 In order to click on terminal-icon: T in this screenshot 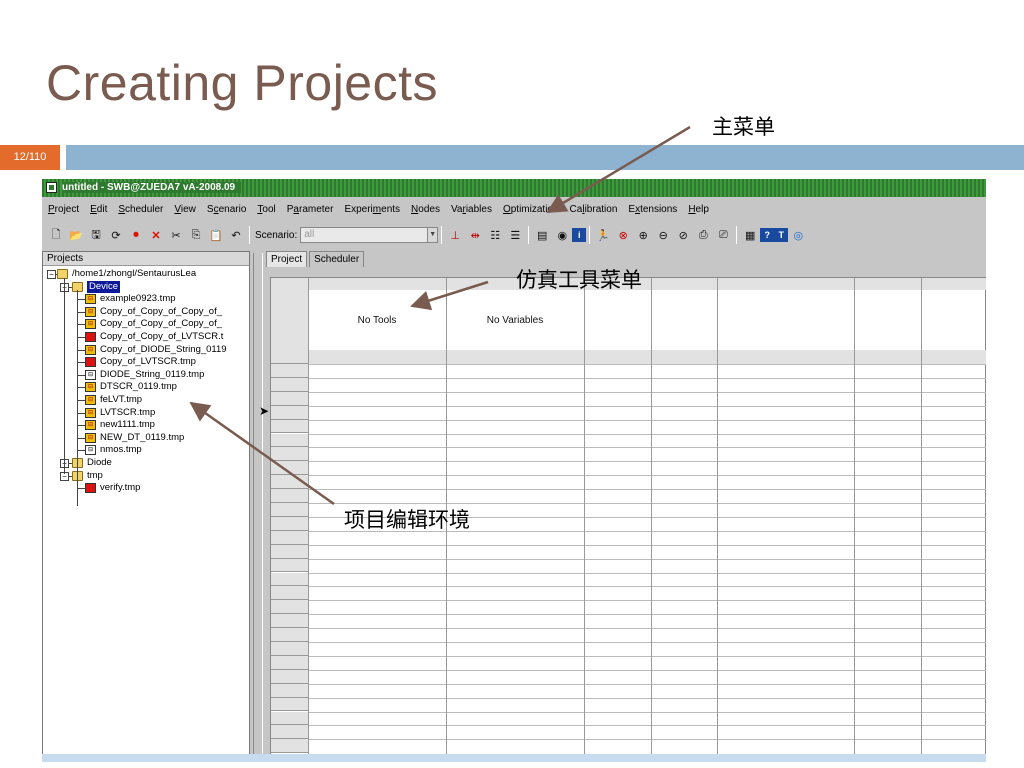, I will do `click(781, 235)`.